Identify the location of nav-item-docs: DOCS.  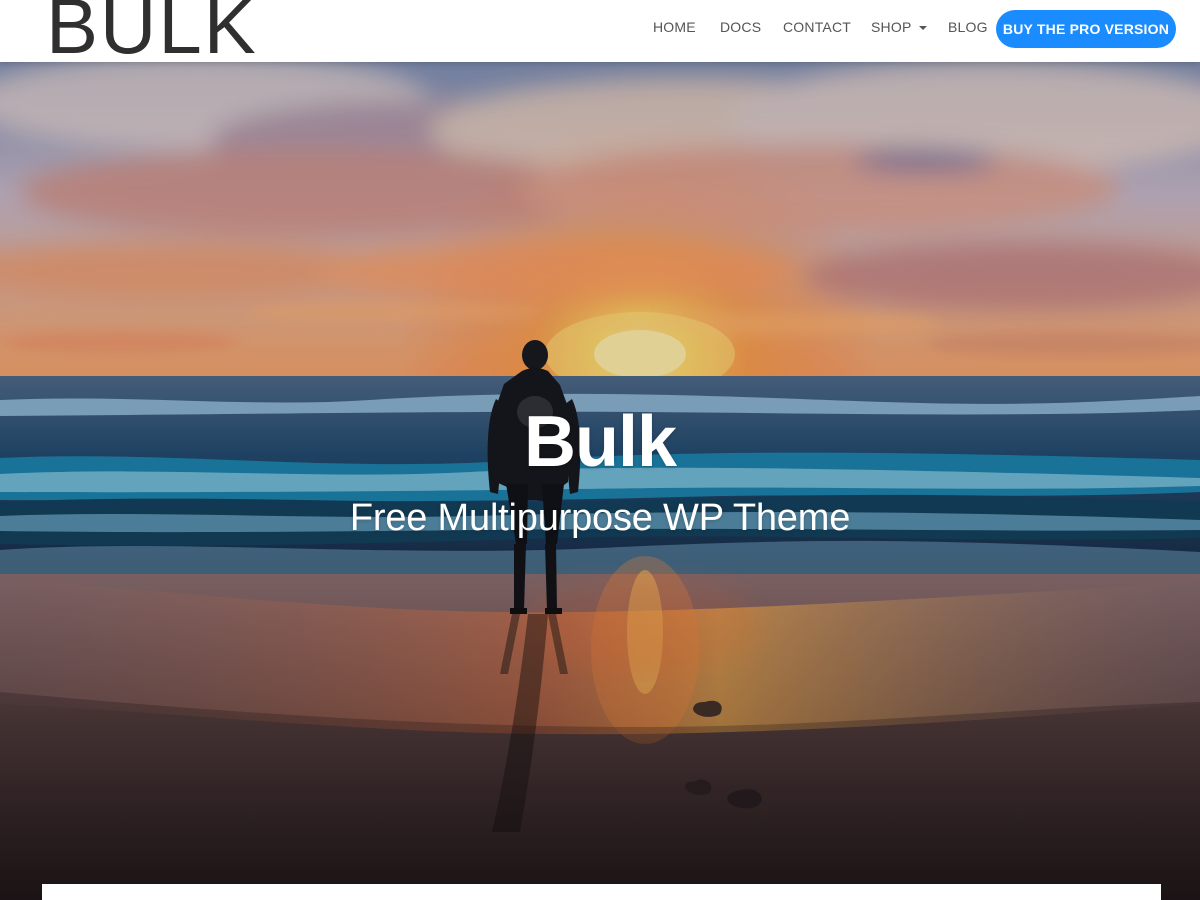
(740, 27).